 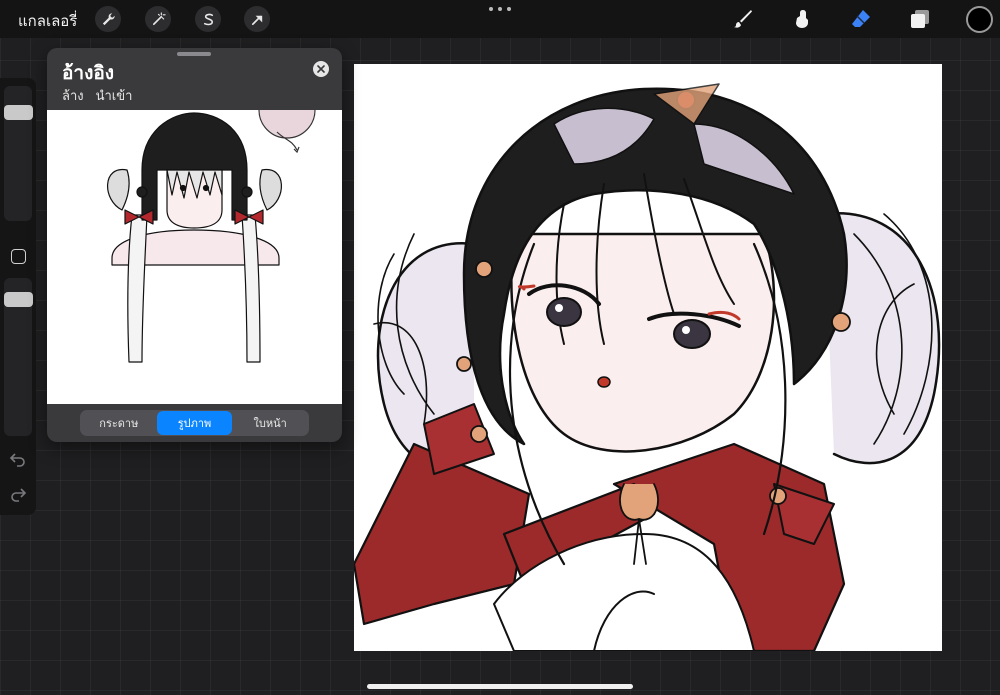 I want to click on gallery-button: แกลเลอรี่, so click(x=47, y=21).